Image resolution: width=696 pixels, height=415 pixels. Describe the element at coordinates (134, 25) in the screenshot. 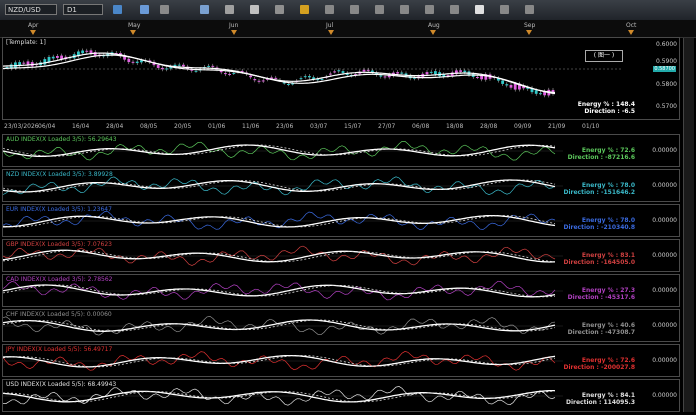

I see `month-label: May` at that location.